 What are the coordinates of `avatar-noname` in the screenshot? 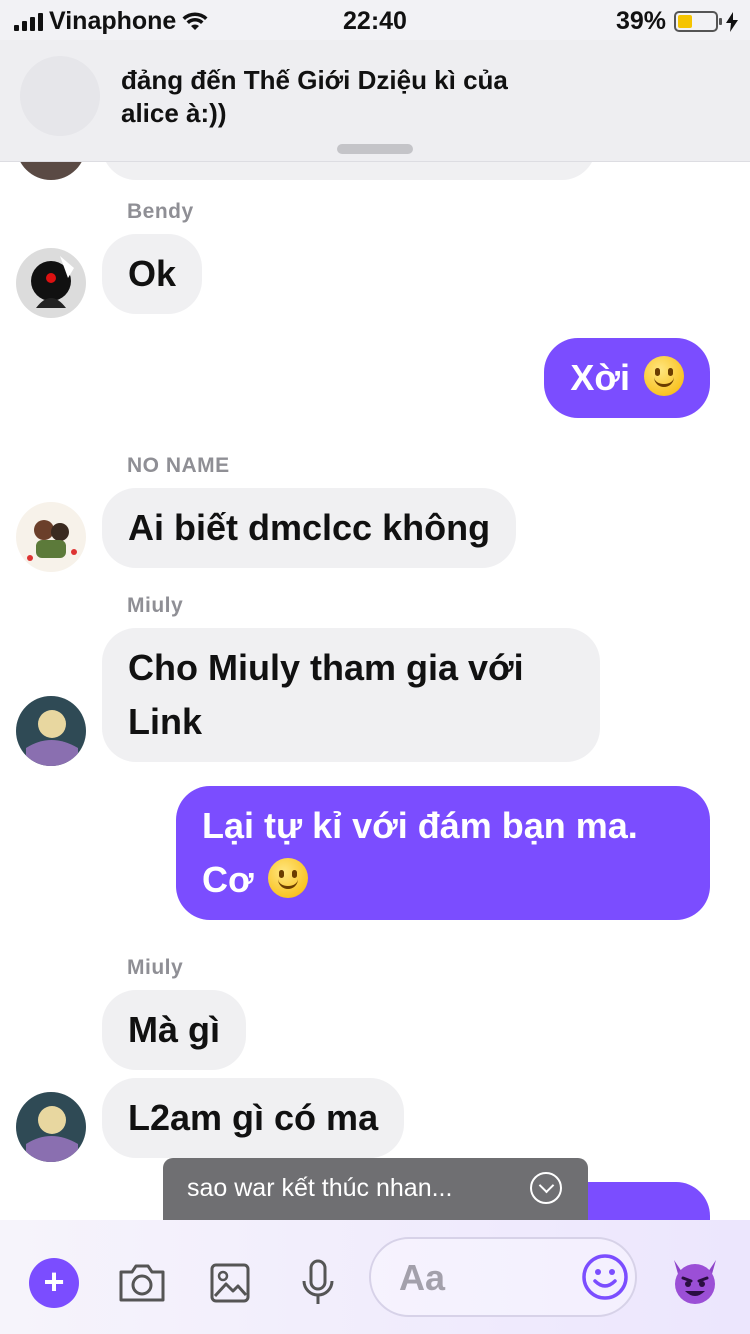 It's located at (51, 537).